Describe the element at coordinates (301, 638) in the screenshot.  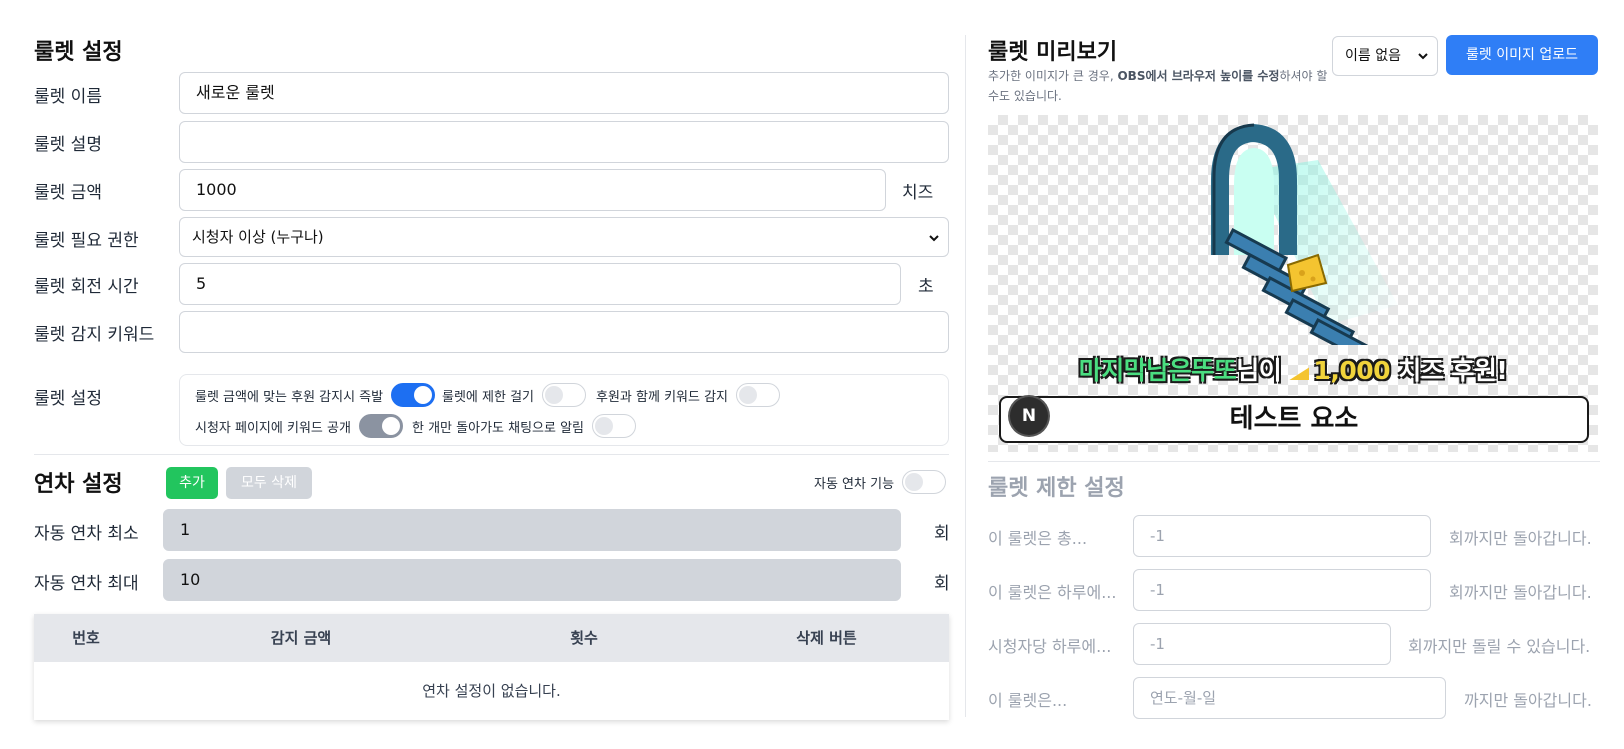
I see `th-amount: 감지 금액` at that location.